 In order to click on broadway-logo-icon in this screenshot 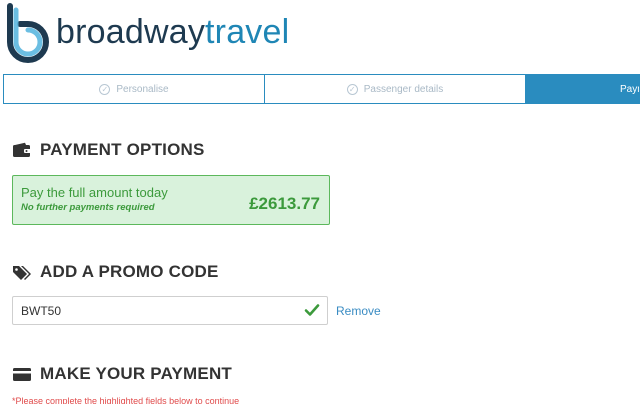, I will do `click(28, 33)`.